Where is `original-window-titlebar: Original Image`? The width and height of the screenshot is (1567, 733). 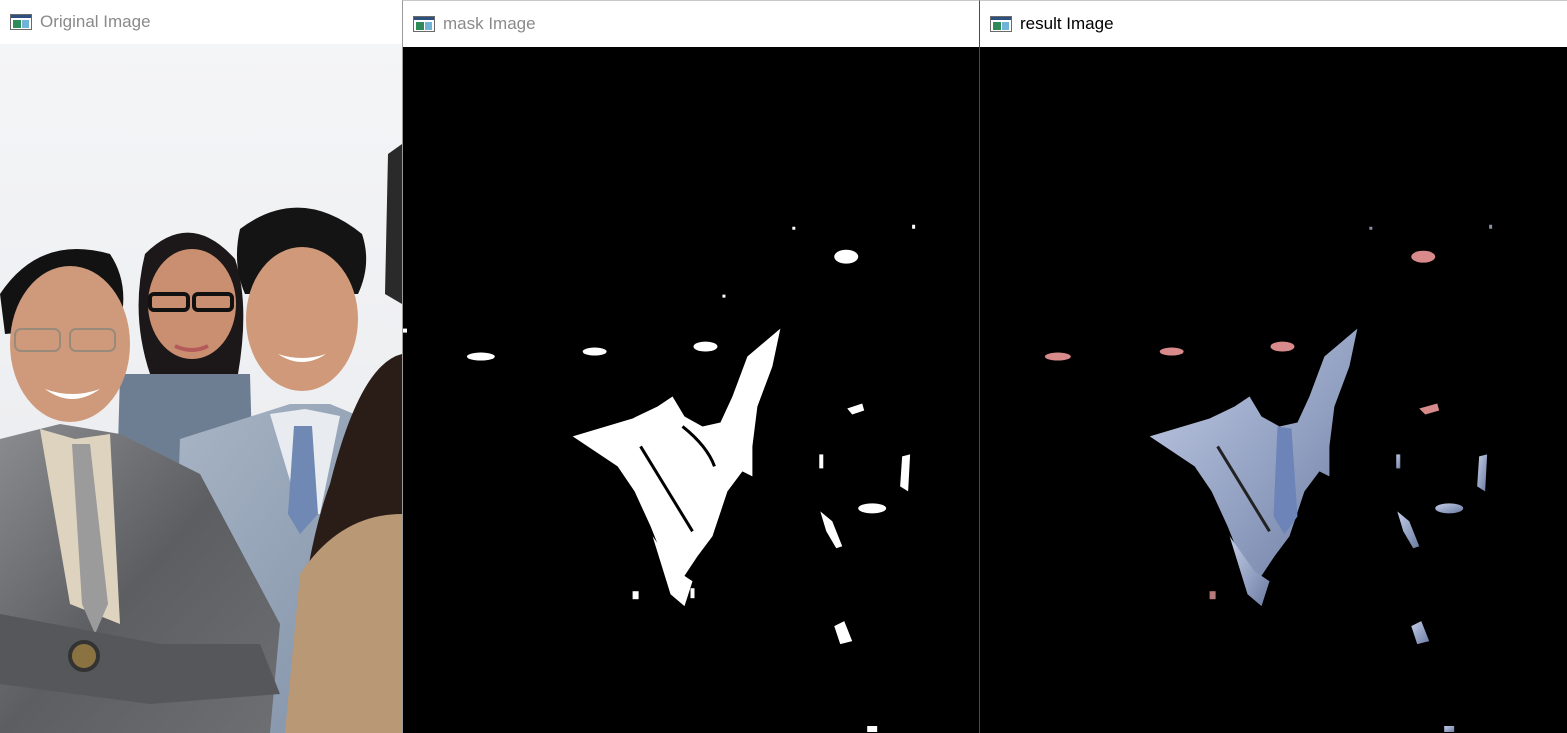
original-window-titlebar: Original Image is located at coordinates (201, 22).